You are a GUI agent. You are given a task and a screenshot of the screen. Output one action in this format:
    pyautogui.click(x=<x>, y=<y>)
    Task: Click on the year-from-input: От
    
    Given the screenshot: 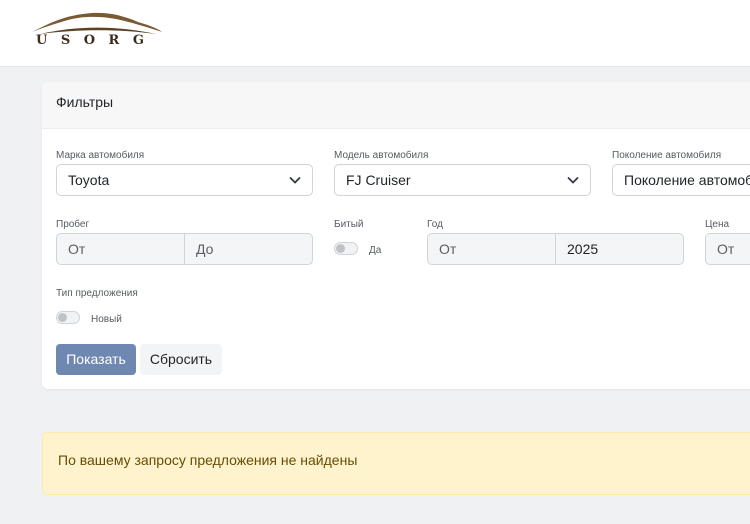 What is the action you would take?
    pyautogui.click(x=491, y=249)
    